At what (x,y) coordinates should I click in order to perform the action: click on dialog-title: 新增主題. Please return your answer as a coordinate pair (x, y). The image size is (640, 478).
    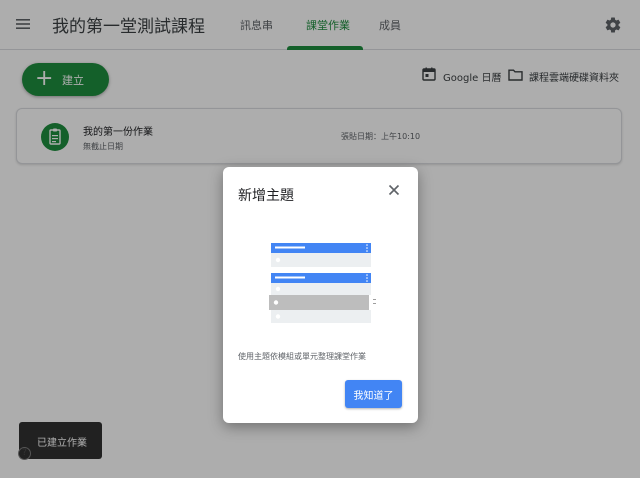
    Looking at the image, I should click on (266, 196).